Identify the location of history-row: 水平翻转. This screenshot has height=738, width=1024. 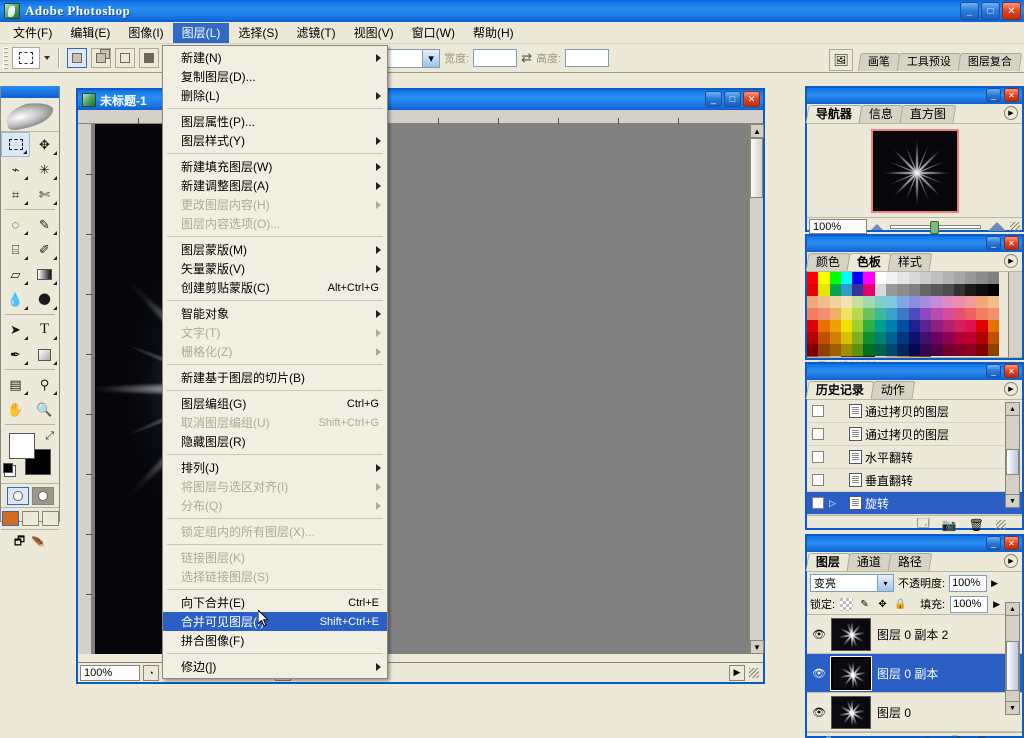
(914, 457).